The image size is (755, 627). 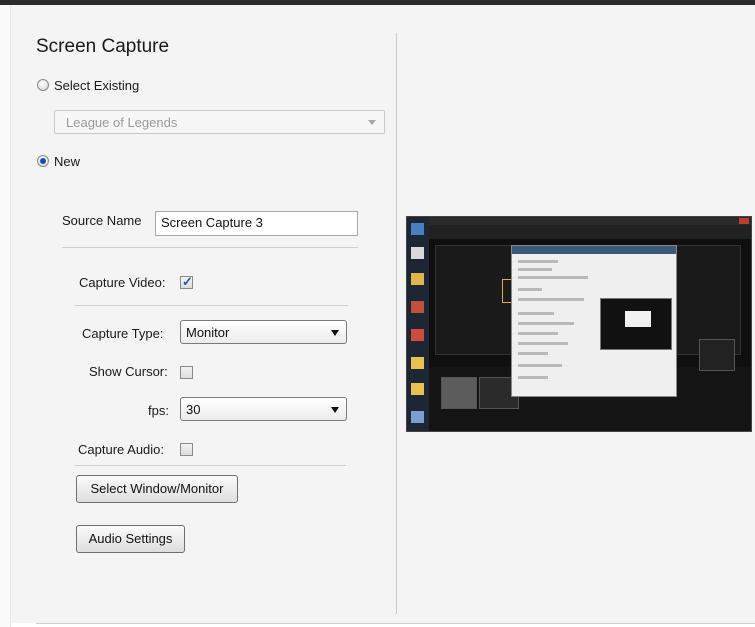 What do you see at coordinates (128, 371) in the screenshot?
I see `show-cursor-label: Show Cursor:` at bounding box center [128, 371].